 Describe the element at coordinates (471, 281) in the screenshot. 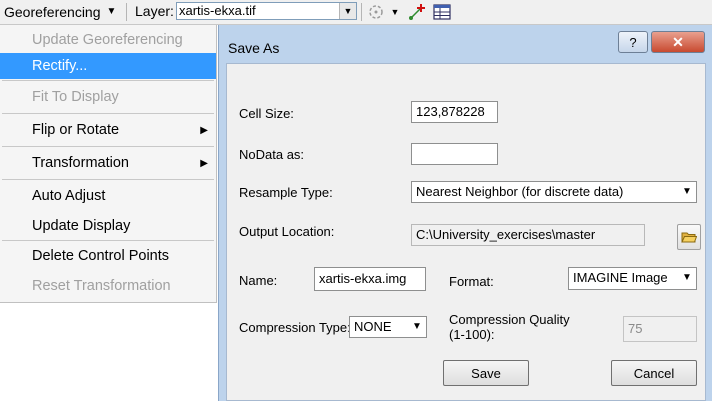

I see `format-label: Format:` at that location.